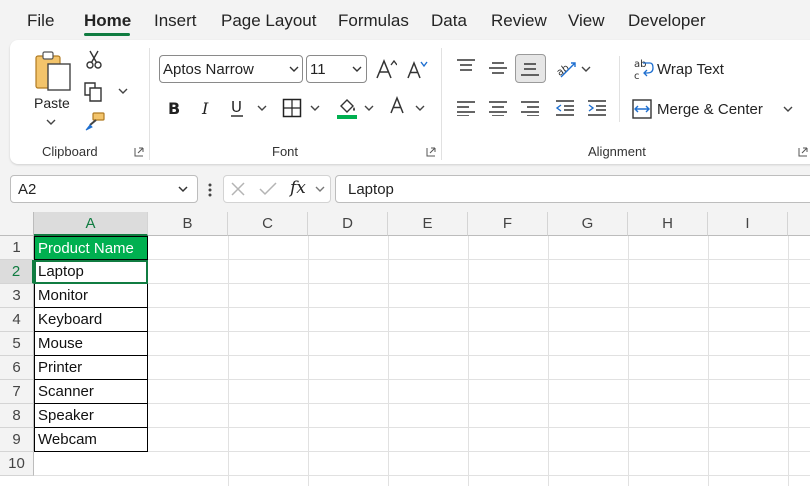  Describe the element at coordinates (347, 108) in the screenshot. I see `fill-color-icon` at that location.